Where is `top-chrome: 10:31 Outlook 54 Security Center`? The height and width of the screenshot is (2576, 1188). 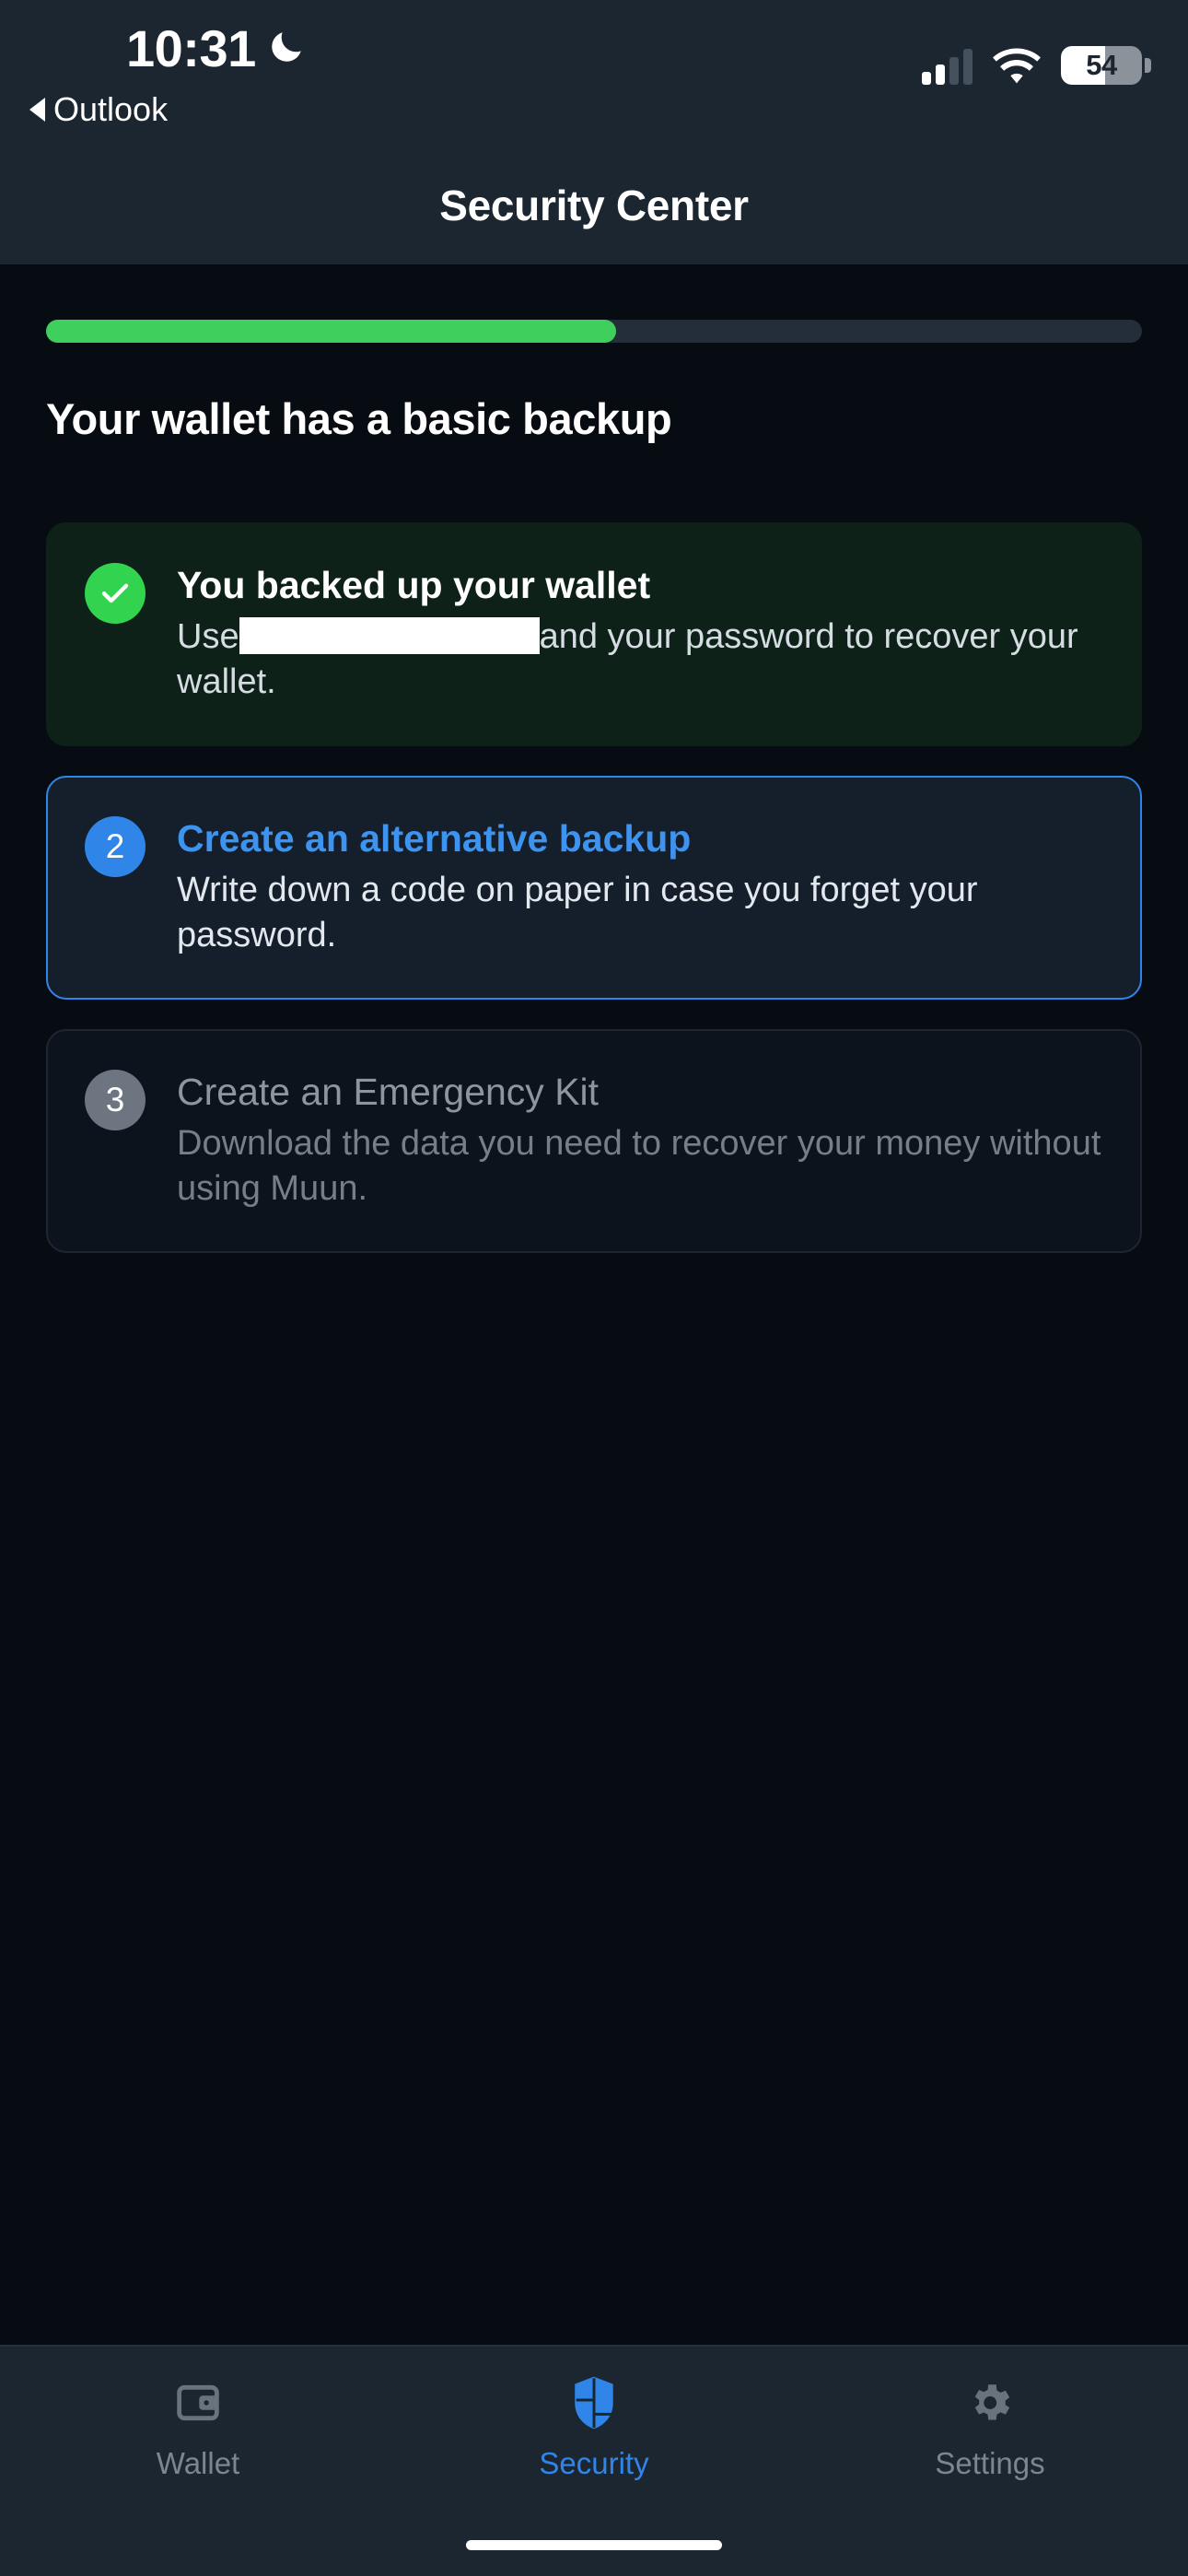 top-chrome: 10:31 Outlook 54 Security Center is located at coordinates (594, 132).